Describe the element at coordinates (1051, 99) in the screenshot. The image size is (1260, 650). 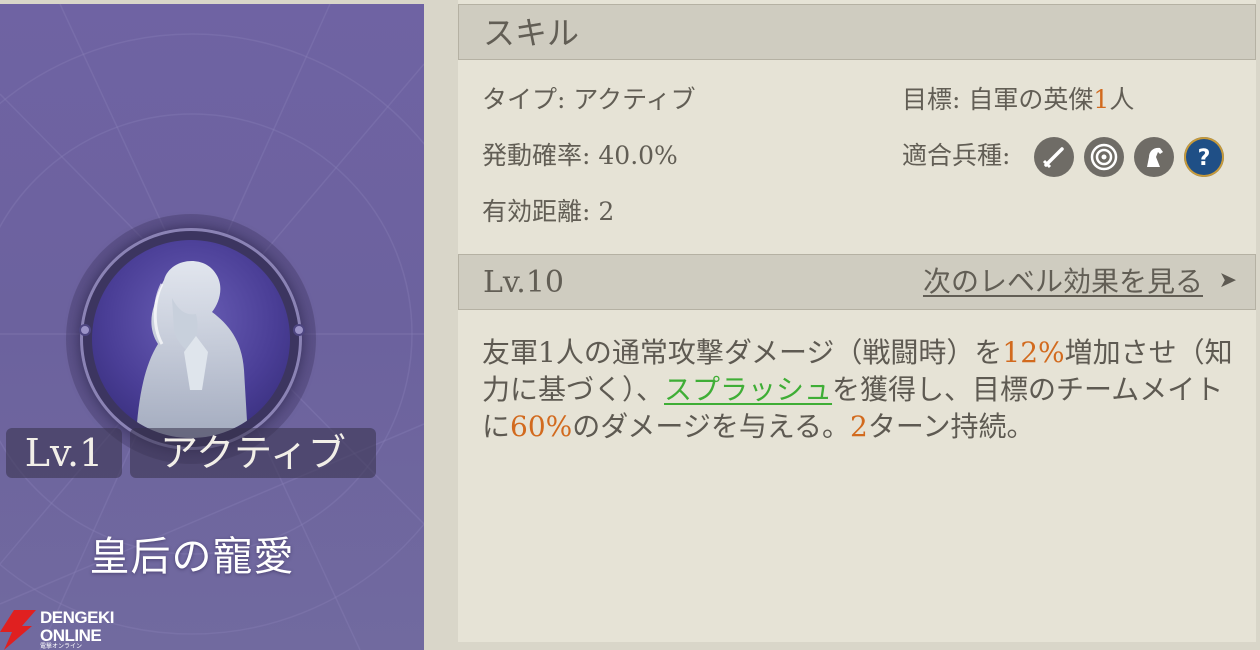
I see `stat-target-value: 自軍の英傑1人` at that location.